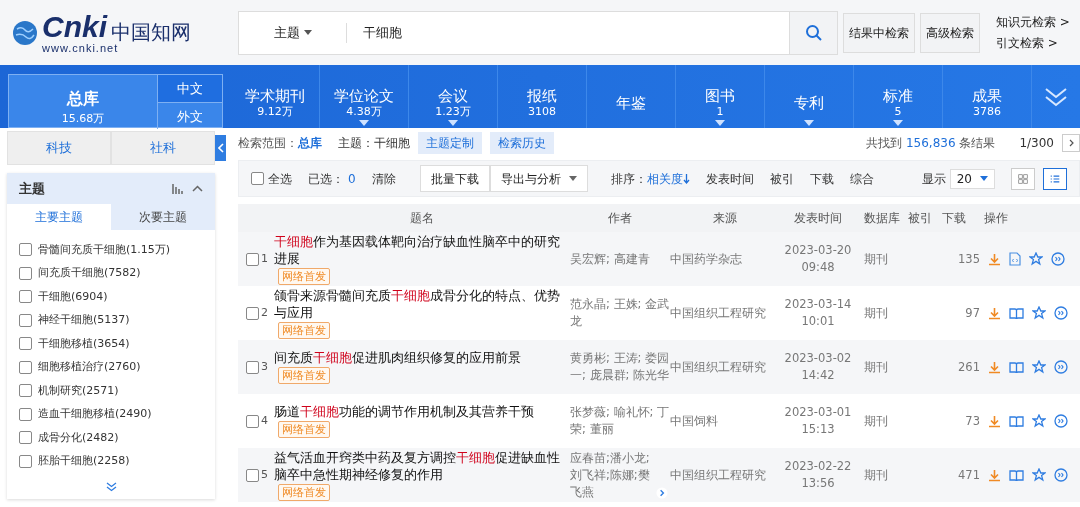  I want to click on document-icon, so click(1015, 259).